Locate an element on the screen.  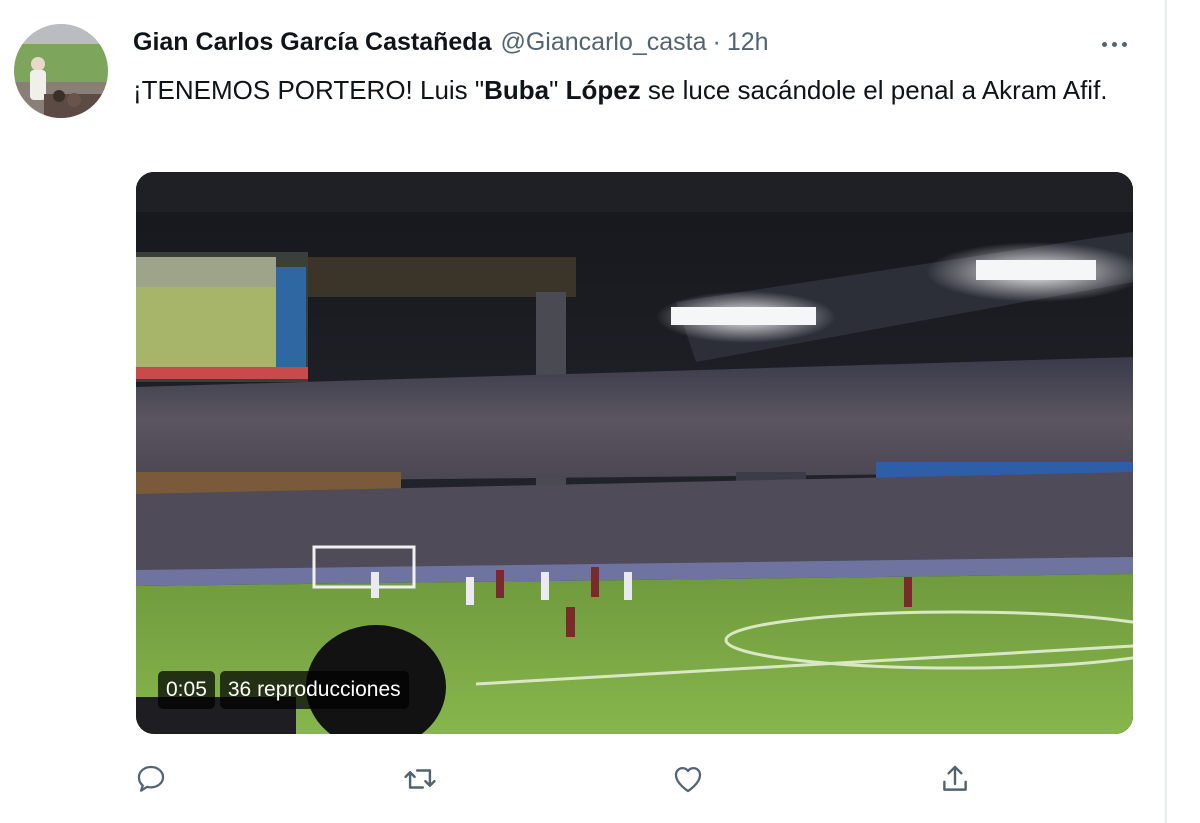
reply-icon is located at coordinates (151, 778).